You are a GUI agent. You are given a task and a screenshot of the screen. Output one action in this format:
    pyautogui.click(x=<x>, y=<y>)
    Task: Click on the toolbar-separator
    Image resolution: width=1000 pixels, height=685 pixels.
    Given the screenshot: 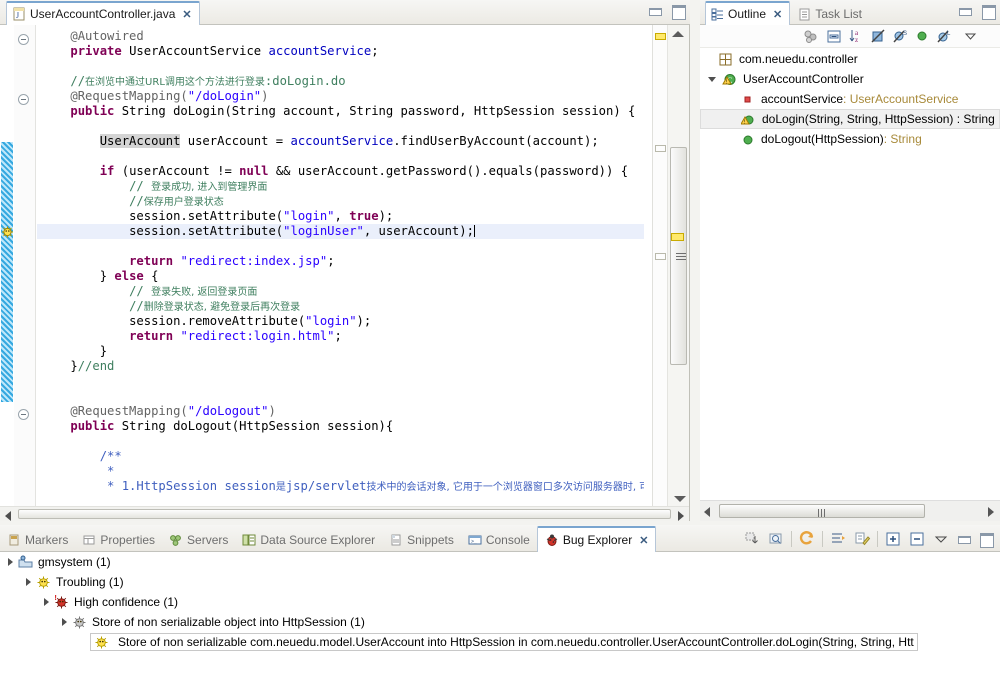 What is the action you would take?
    pyautogui.click(x=791, y=538)
    